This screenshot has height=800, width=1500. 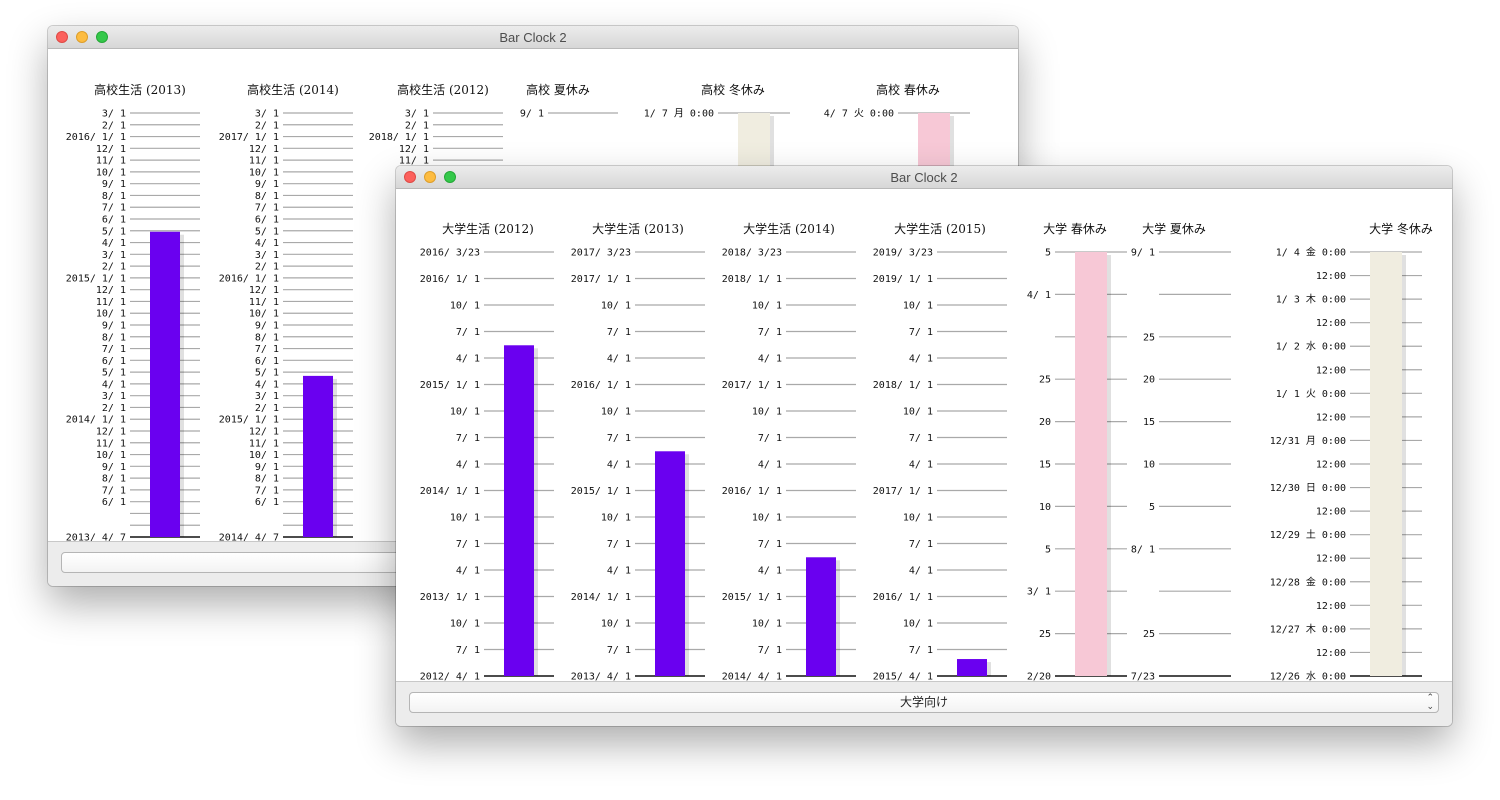 What do you see at coordinates (1075, 228) in the screenshot?
I see `column-title: 大学 春休み` at bounding box center [1075, 228].